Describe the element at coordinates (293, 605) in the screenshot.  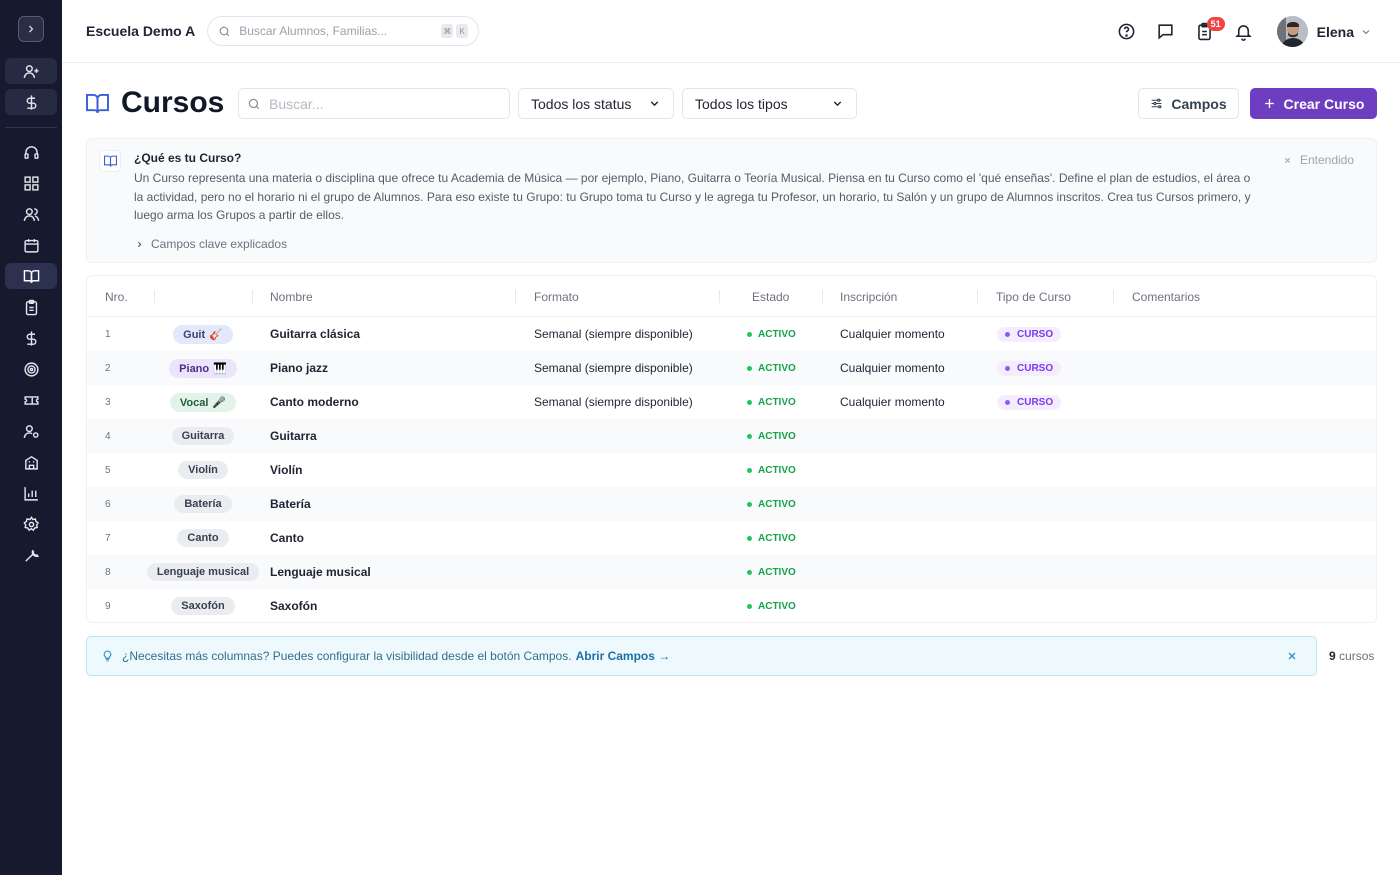
I see `course-name: Saxofón` at that location.